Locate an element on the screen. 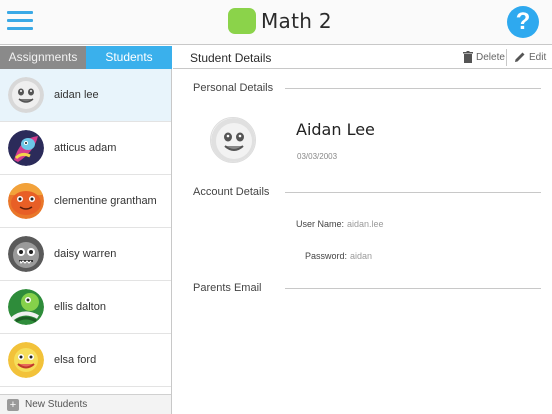  student-name: clementine grantham is located at coordinates (105, 201).